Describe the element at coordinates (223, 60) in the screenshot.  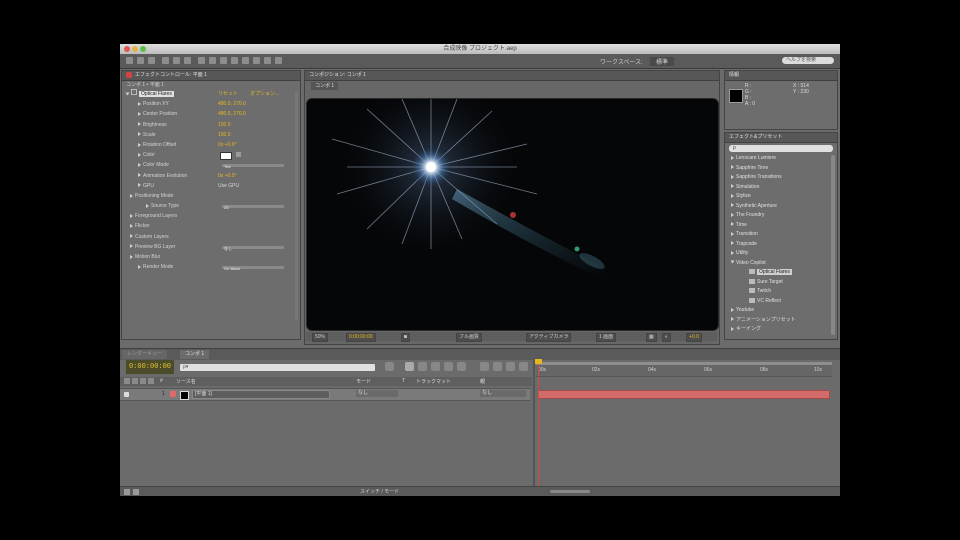
I see `text-tool-icon` at that location.